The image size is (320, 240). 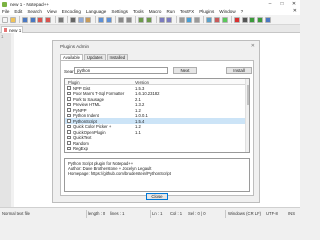 What do you see at coordinates (244, 19) in the screenshot?
I see `stop-macro-icon` at bounding box center [244, 19].